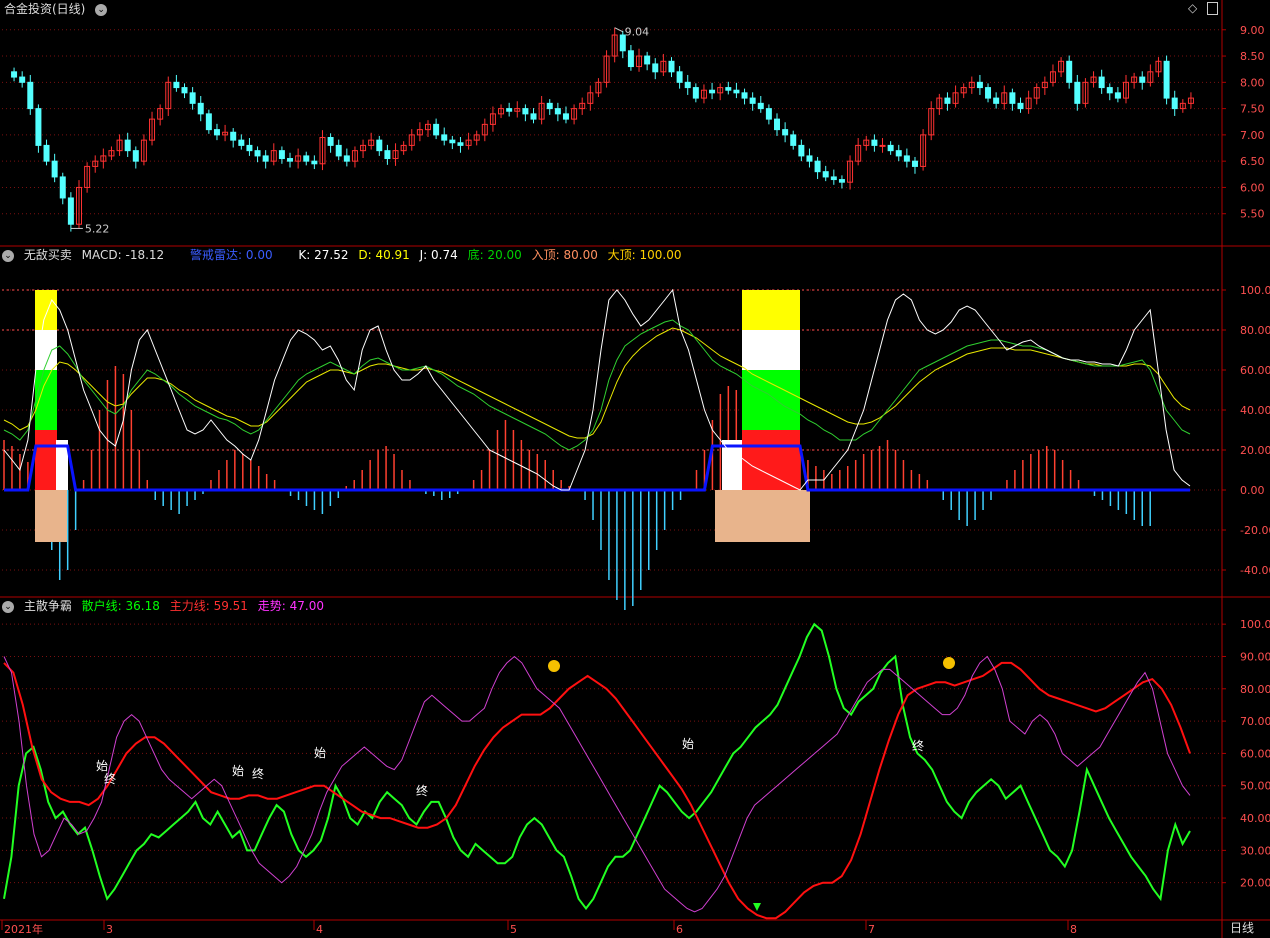 The image size is (1270, 938). I want to click on panel1-collapse-icon: ⌄, so click(101, 9).